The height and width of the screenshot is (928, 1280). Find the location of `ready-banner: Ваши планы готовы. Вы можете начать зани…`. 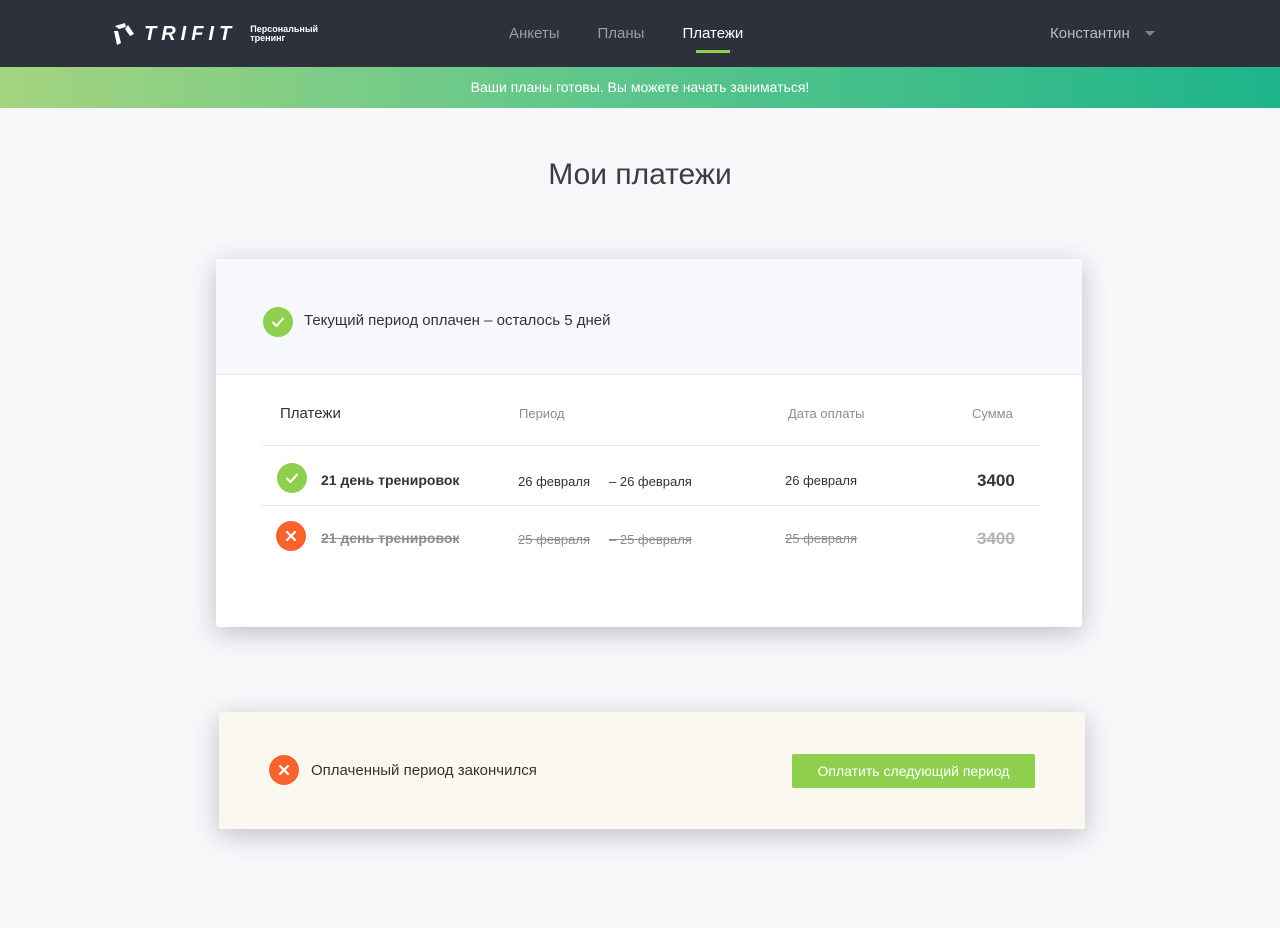

ready-banner: Ваши планы готовы. Вы можете начать зани… is located at coordinates (640, 87).